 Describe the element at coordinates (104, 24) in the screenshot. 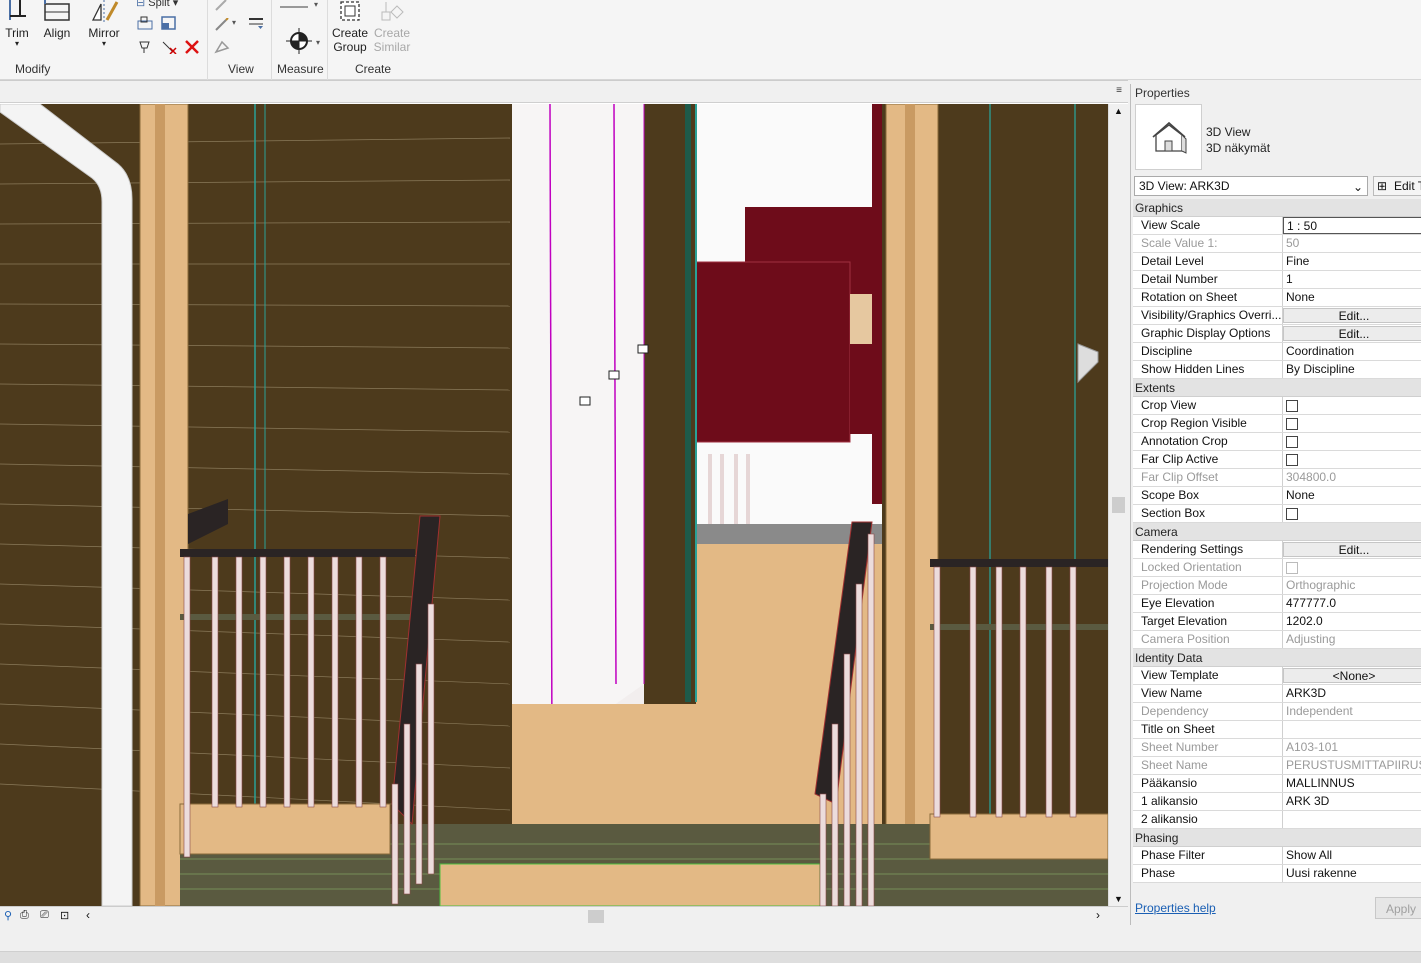

I see `mirror-button: Mirror ▾` at that location.